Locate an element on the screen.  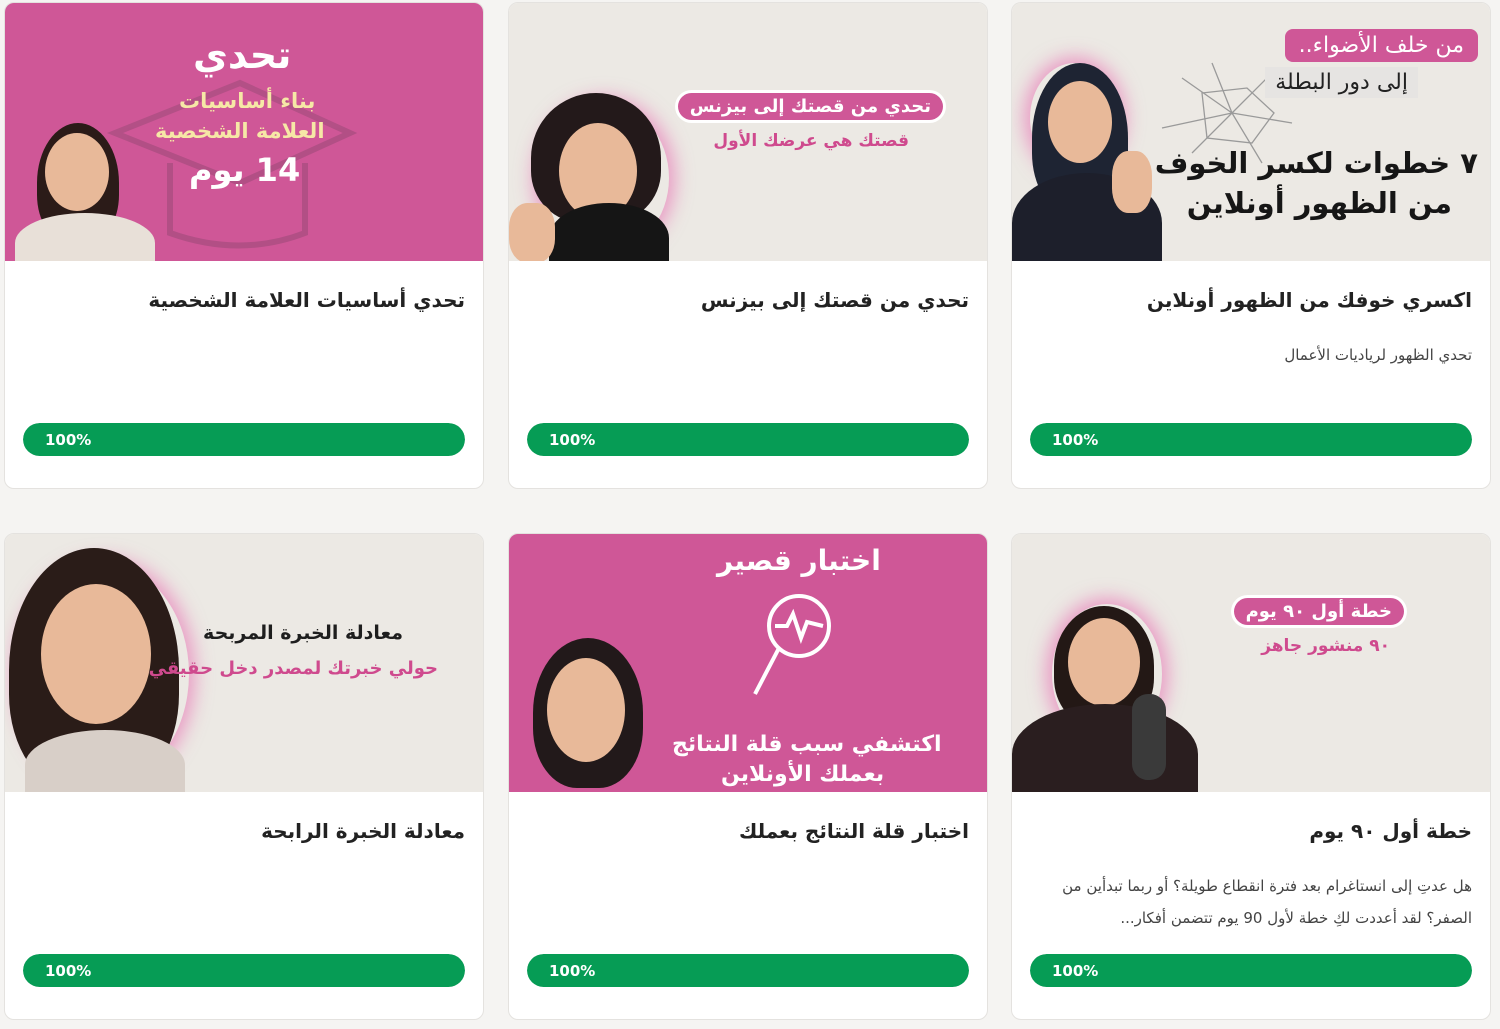
course-thumbnail: خطة أول ٩٠ يوم ٩٠ منشور جاهز is located at coordinates (1251, 663).